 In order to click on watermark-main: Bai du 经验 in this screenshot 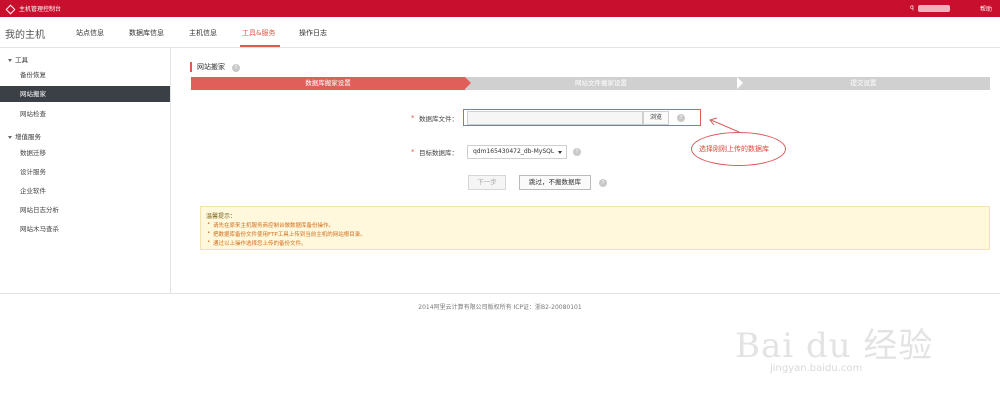, I will do `click(834, 346)`.